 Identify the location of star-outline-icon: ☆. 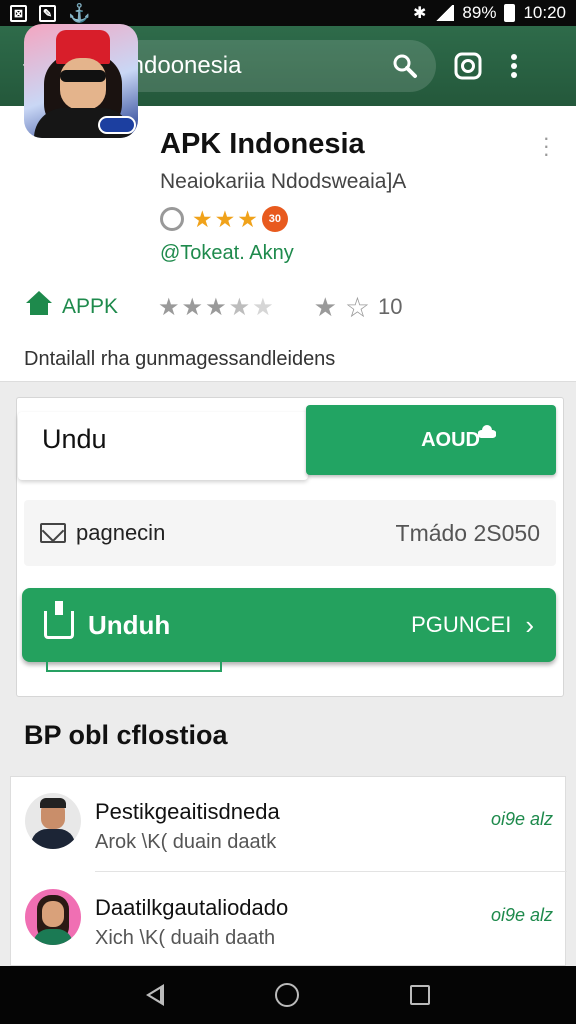
(357, 307).